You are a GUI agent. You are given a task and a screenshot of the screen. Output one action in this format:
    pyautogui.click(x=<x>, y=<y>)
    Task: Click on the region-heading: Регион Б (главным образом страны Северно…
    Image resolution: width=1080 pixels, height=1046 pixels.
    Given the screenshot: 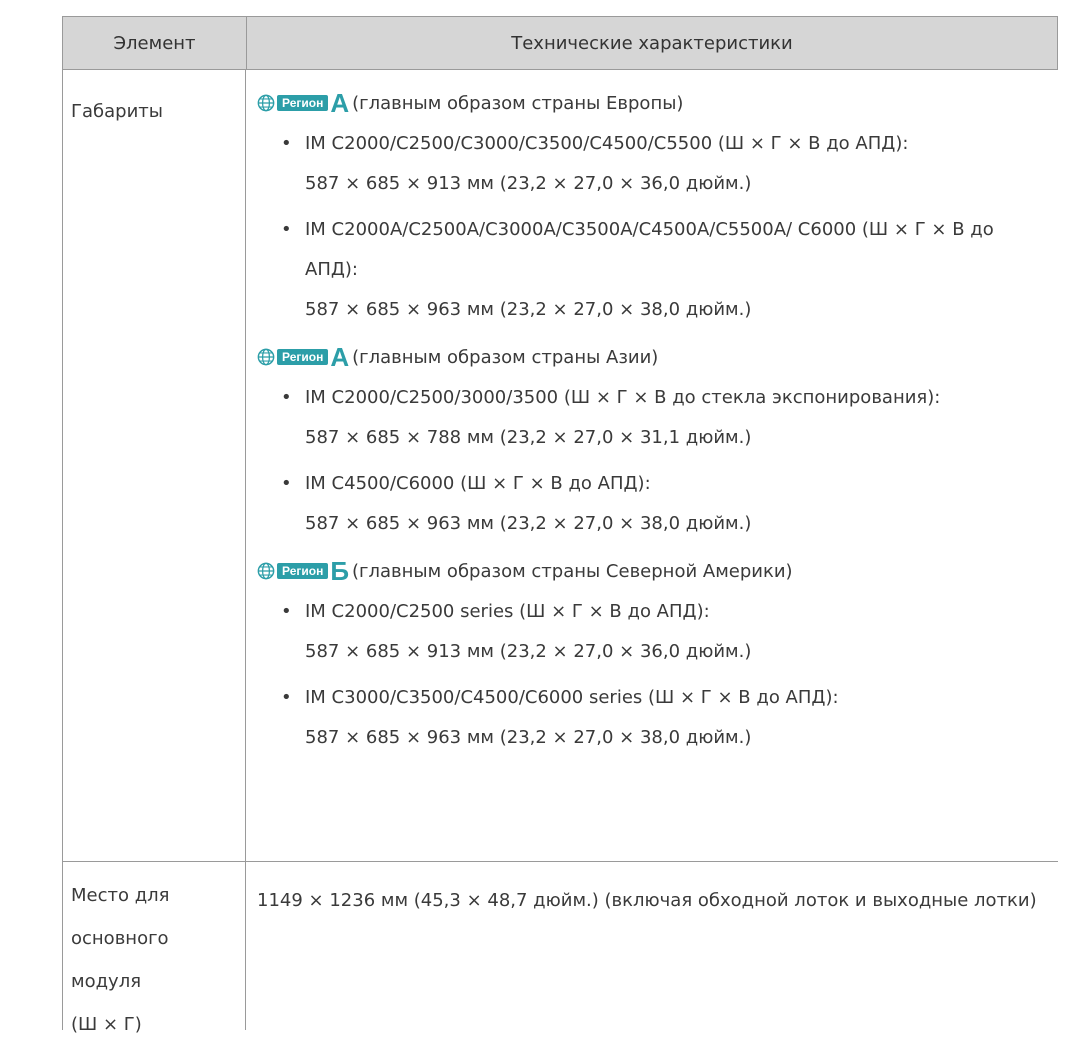 What is the action you would take?
    pyautogui.click(x=651, y=571)
    